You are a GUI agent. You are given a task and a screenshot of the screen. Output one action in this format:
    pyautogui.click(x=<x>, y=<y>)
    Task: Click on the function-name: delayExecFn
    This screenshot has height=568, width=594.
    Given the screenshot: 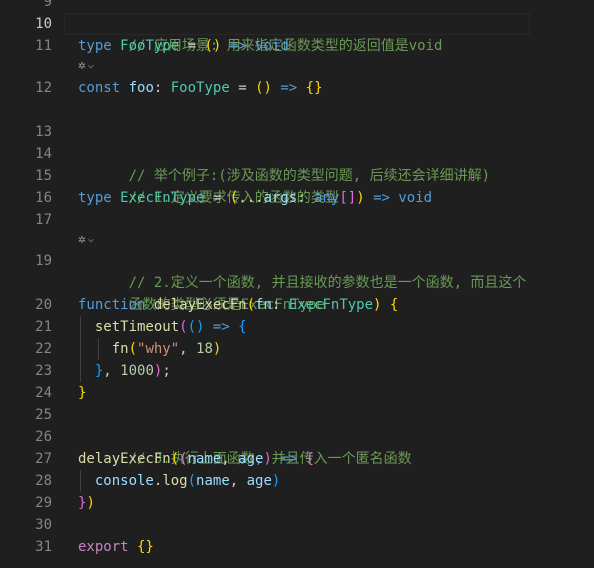 What is the action you would take?
    pyautogui.click(x=200, y=305)
    